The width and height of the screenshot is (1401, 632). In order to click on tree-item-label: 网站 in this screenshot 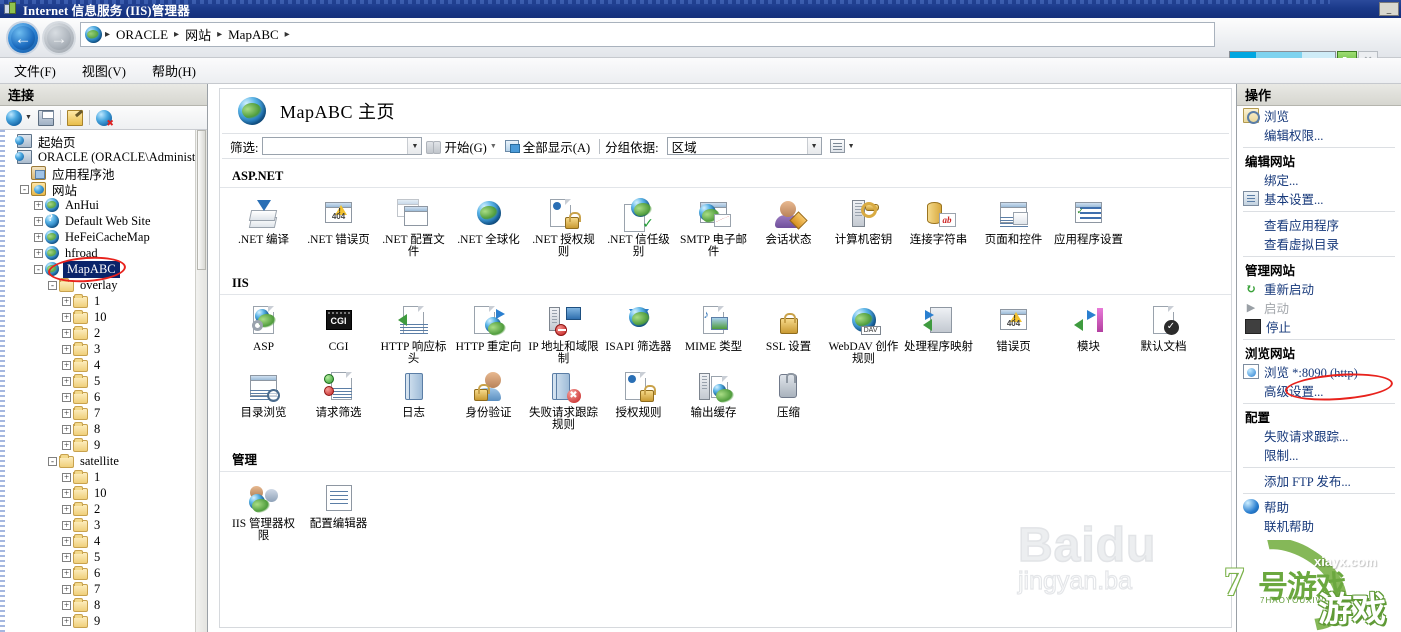, I will do `click(64, 189)`.